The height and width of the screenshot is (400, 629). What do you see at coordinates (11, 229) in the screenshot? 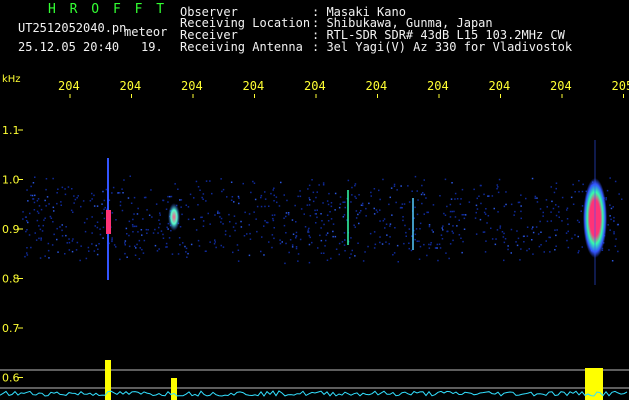
I see `y-tick-label: 0.9` at bounding box center [11, 229].